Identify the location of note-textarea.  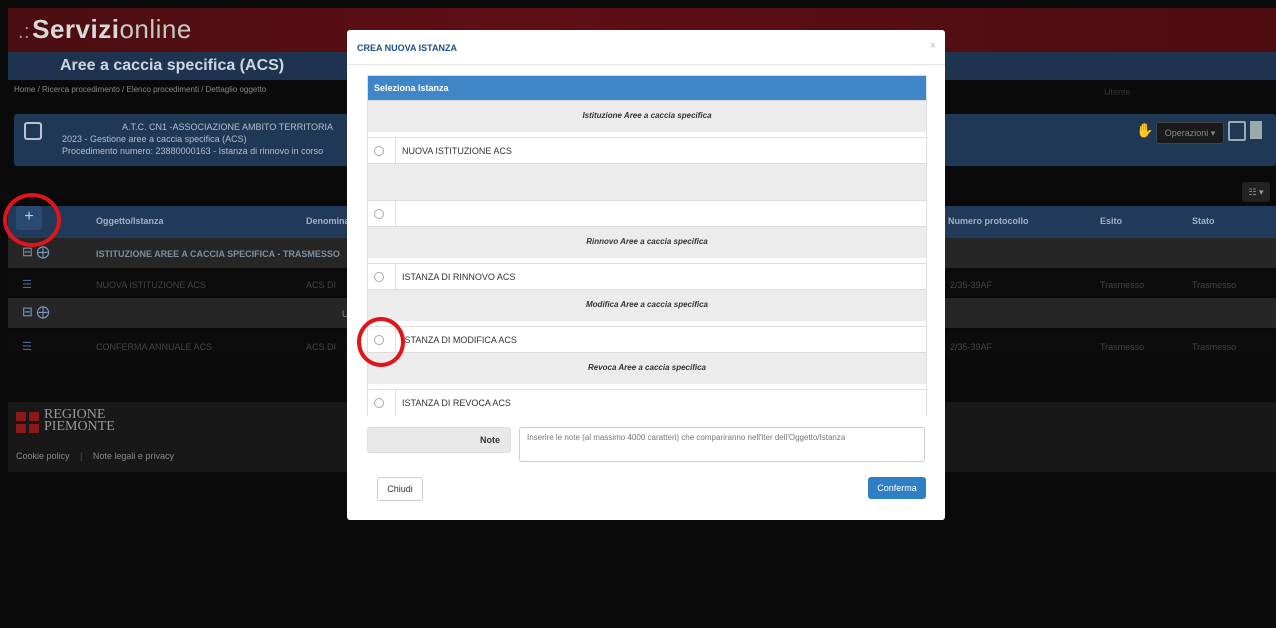
(722, 444).